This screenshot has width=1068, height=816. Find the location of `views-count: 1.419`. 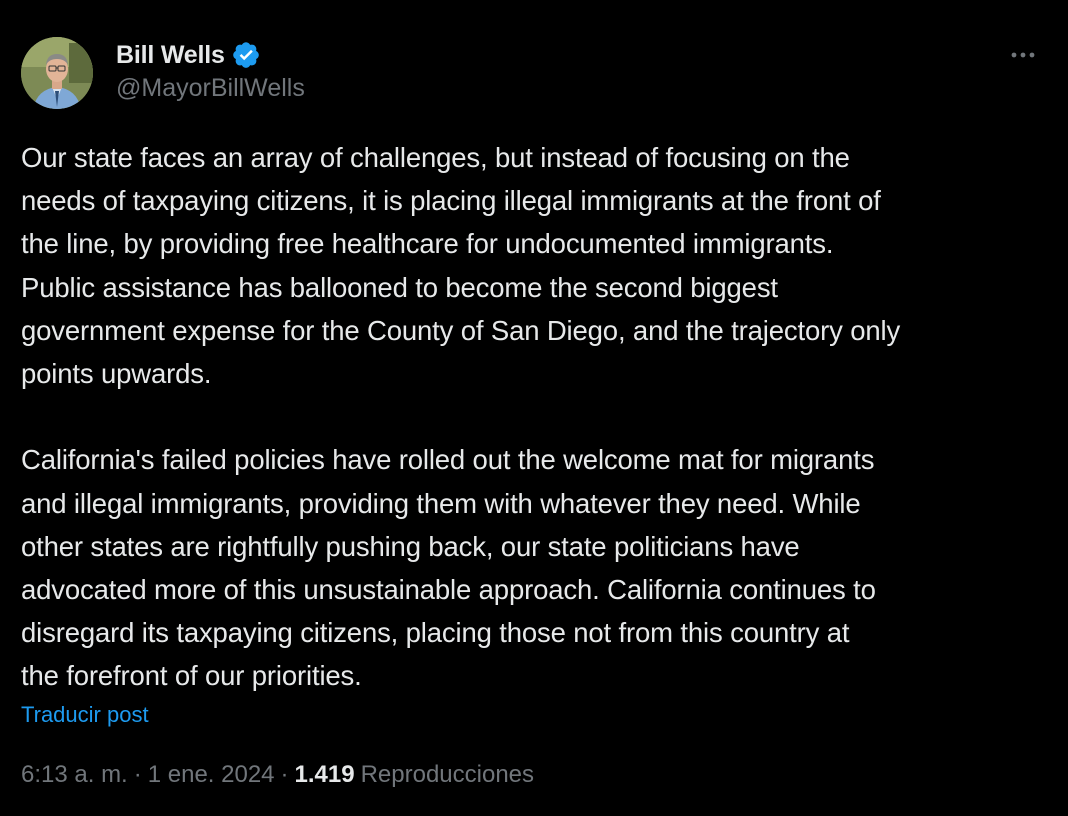

views-count: 1.419 is located at coordinates (324, 774).